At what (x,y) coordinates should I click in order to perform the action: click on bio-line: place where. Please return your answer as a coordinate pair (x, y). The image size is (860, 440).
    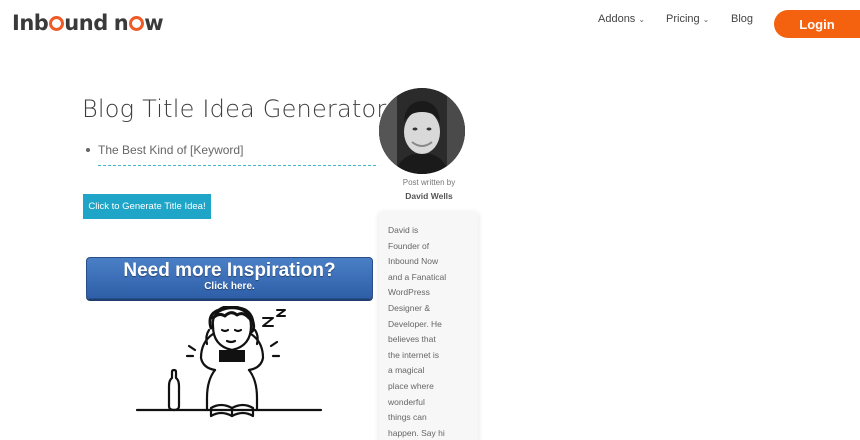
    Looking at the image, I should click on (411, 385).